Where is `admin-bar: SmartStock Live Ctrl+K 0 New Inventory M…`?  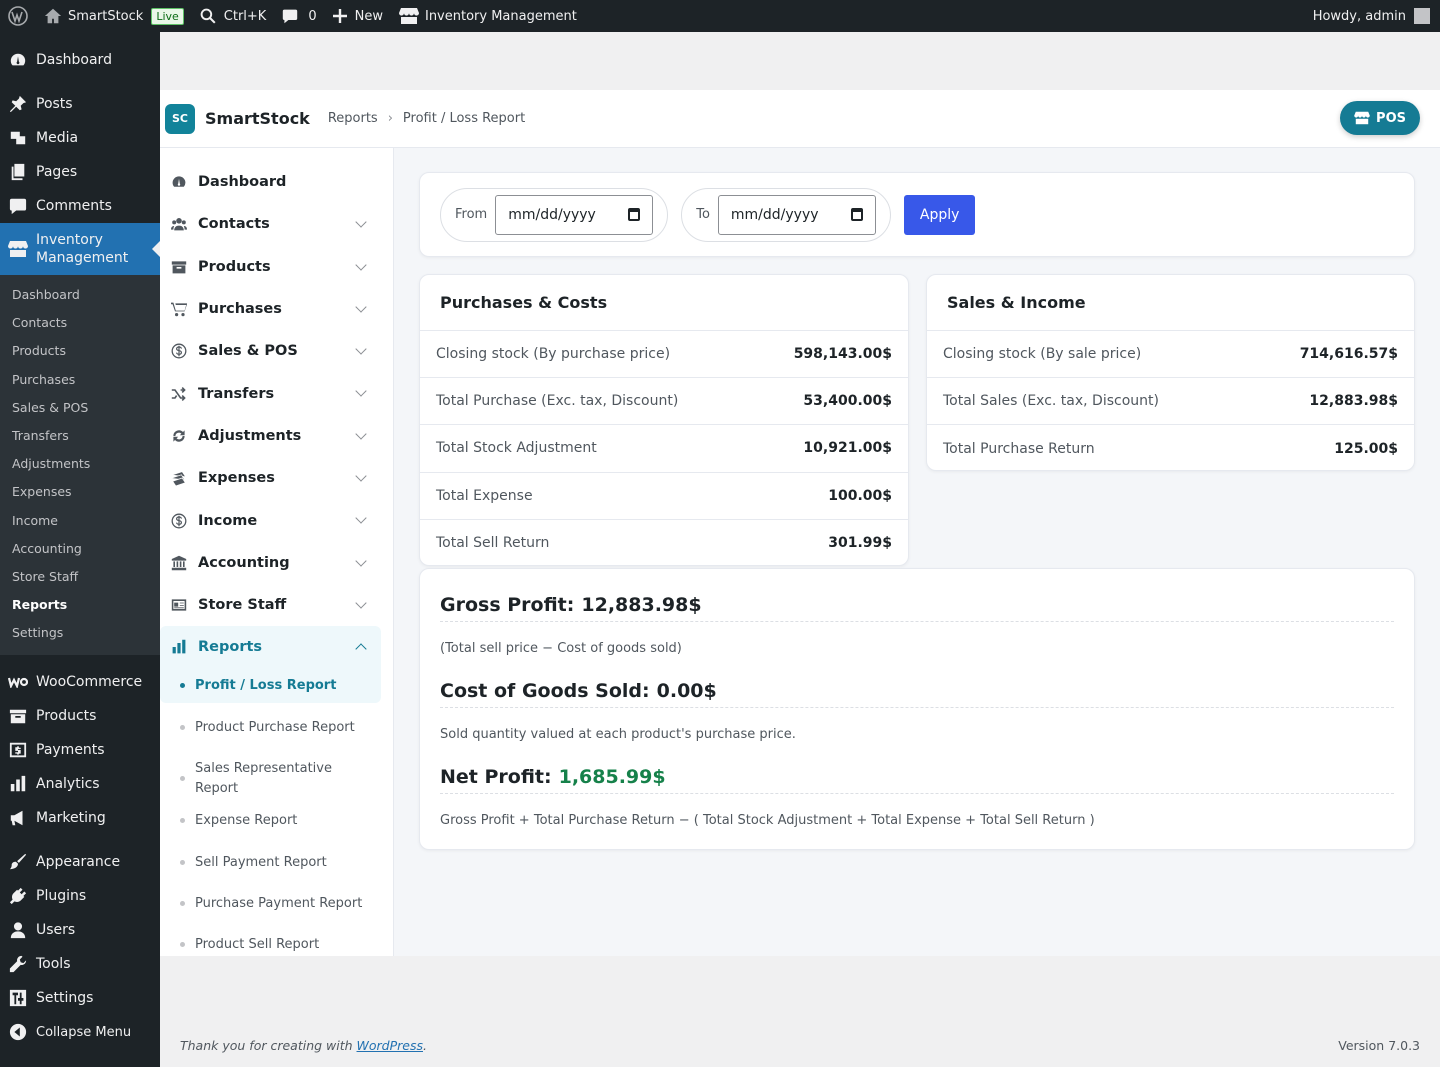 admin-bar: SmartStock Live Ctrl+K 0 New Inventory M… is located at coordinates (720, 16).